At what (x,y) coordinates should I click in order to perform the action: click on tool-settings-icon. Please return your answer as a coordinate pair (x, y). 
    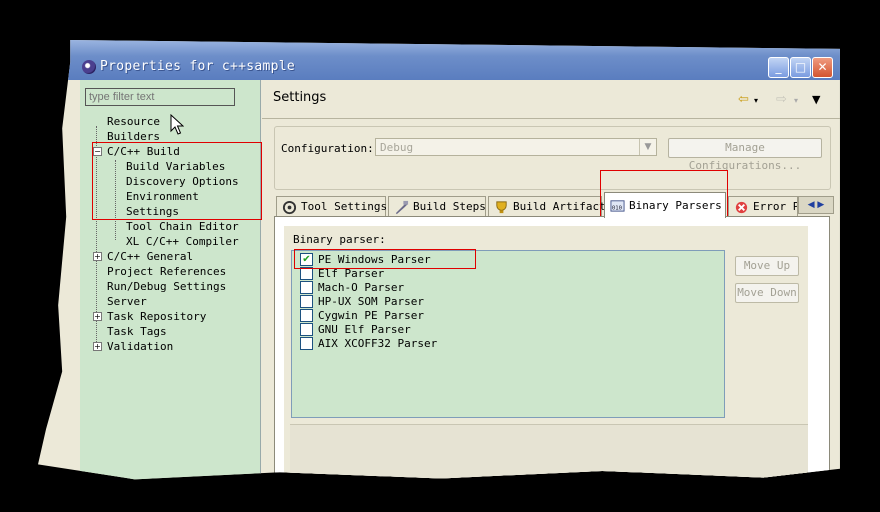
    Looking at the image, I should click on (289, 207).